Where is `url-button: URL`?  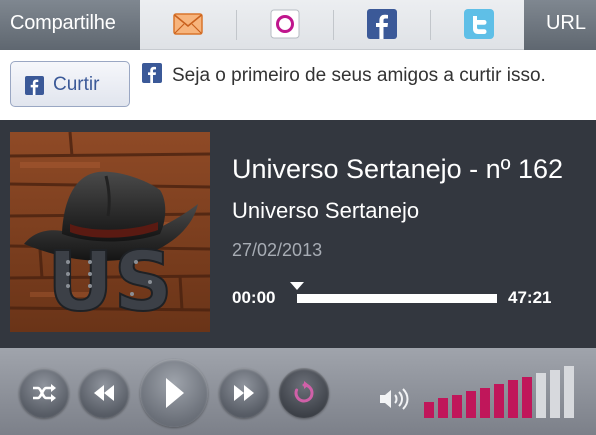 url-button: URL is located at coordinates (560, 25).